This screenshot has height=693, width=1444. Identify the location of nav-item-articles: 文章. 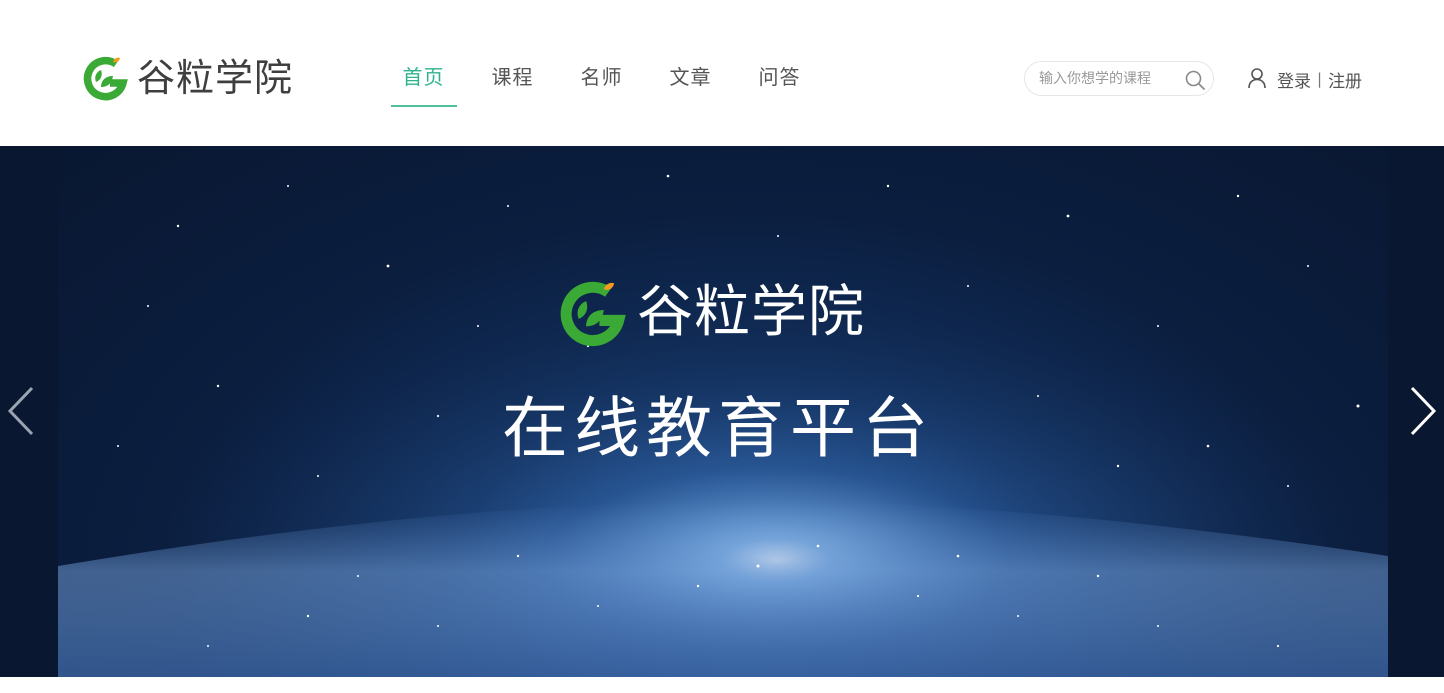
(701, 82).